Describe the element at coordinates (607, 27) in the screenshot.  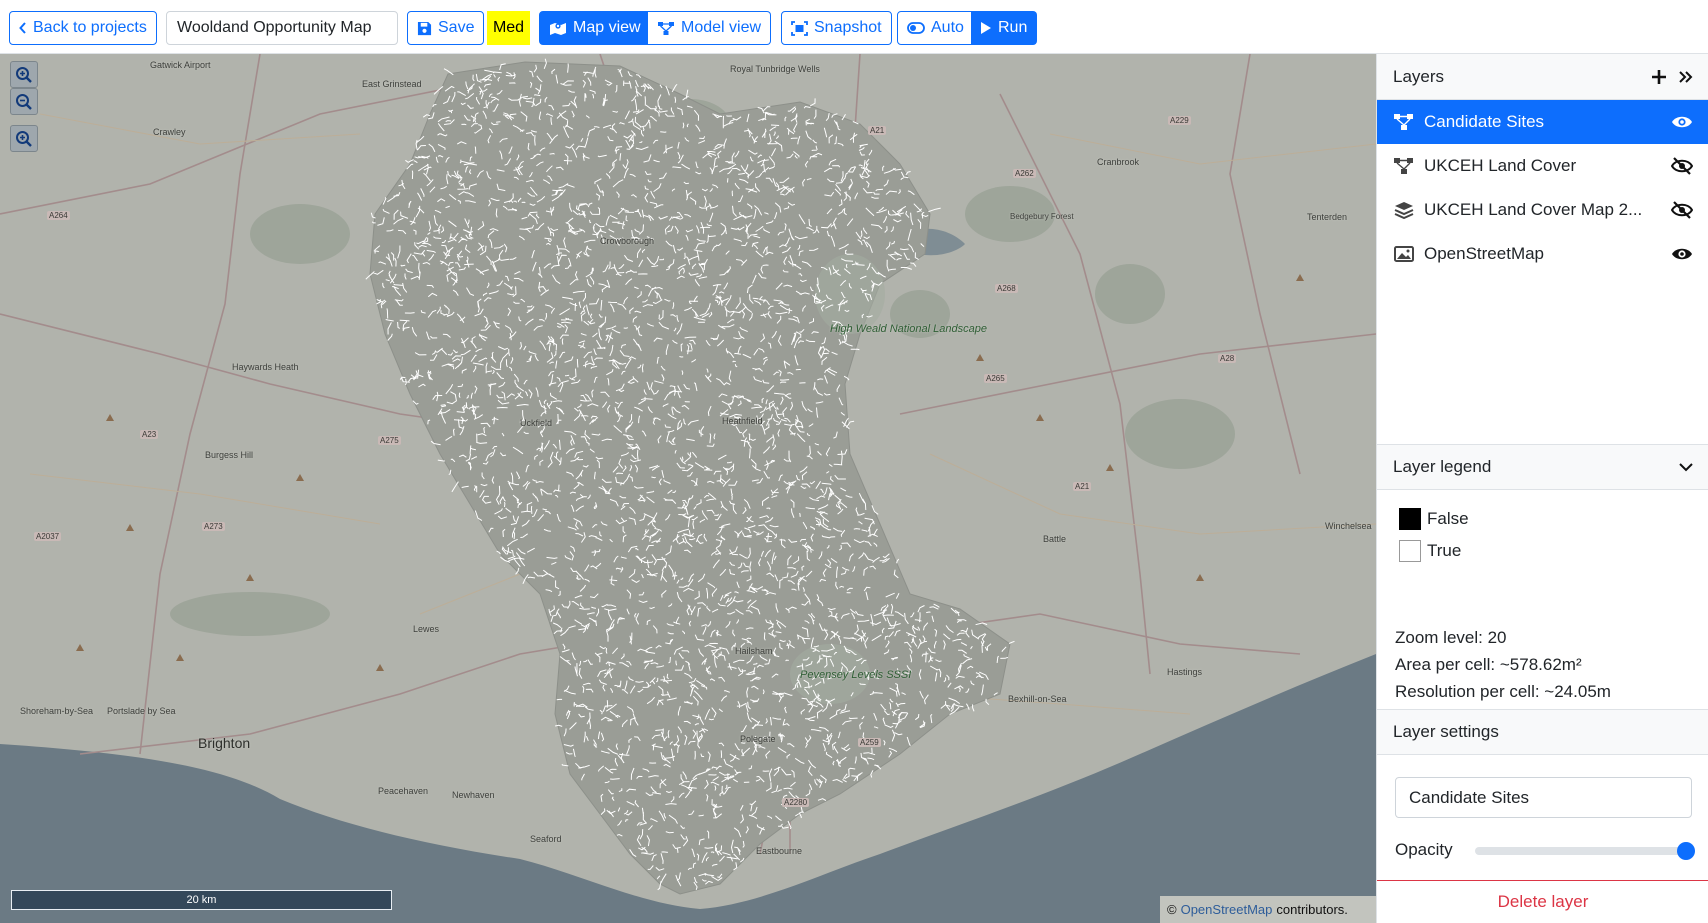
I see `map-view-label: Map view` at that location.